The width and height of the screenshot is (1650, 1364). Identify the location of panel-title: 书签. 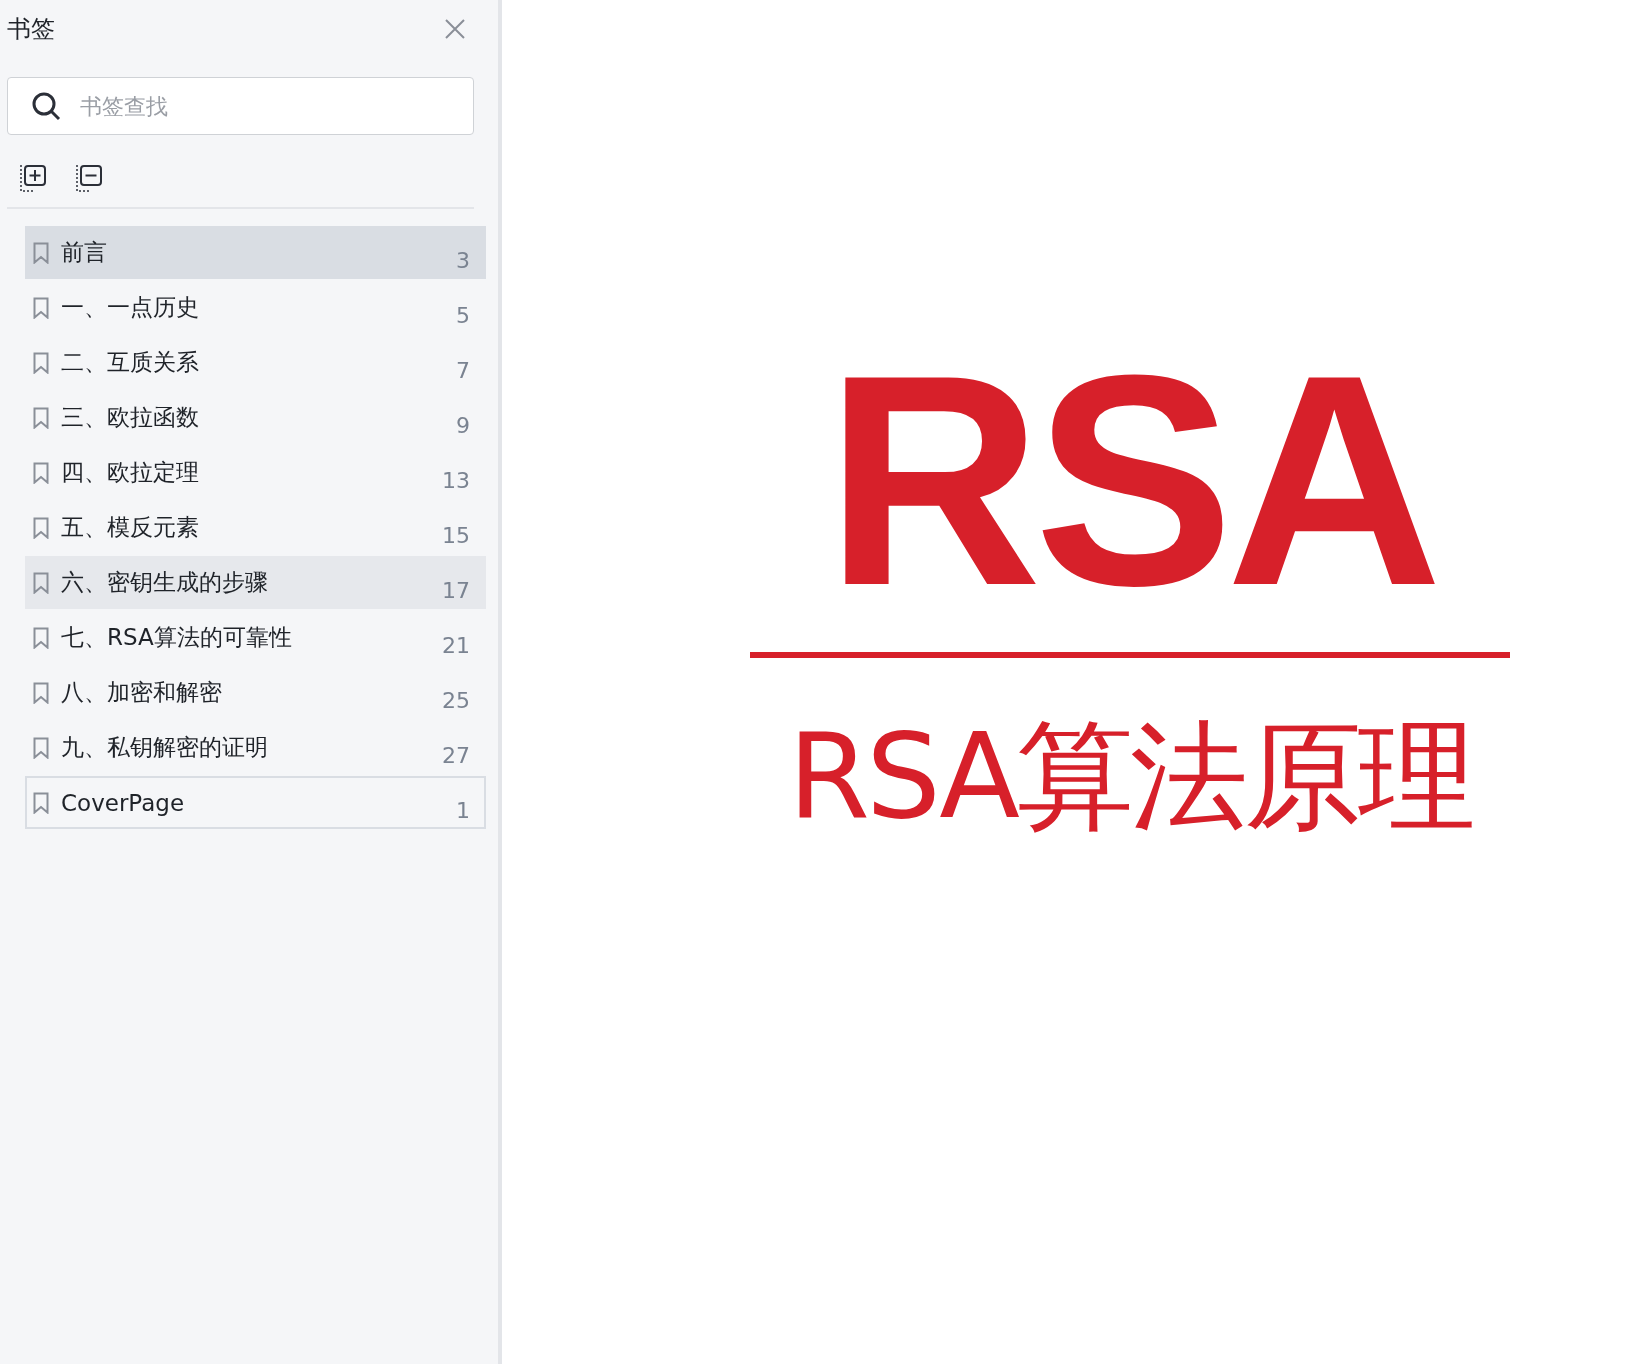
(31, 29).